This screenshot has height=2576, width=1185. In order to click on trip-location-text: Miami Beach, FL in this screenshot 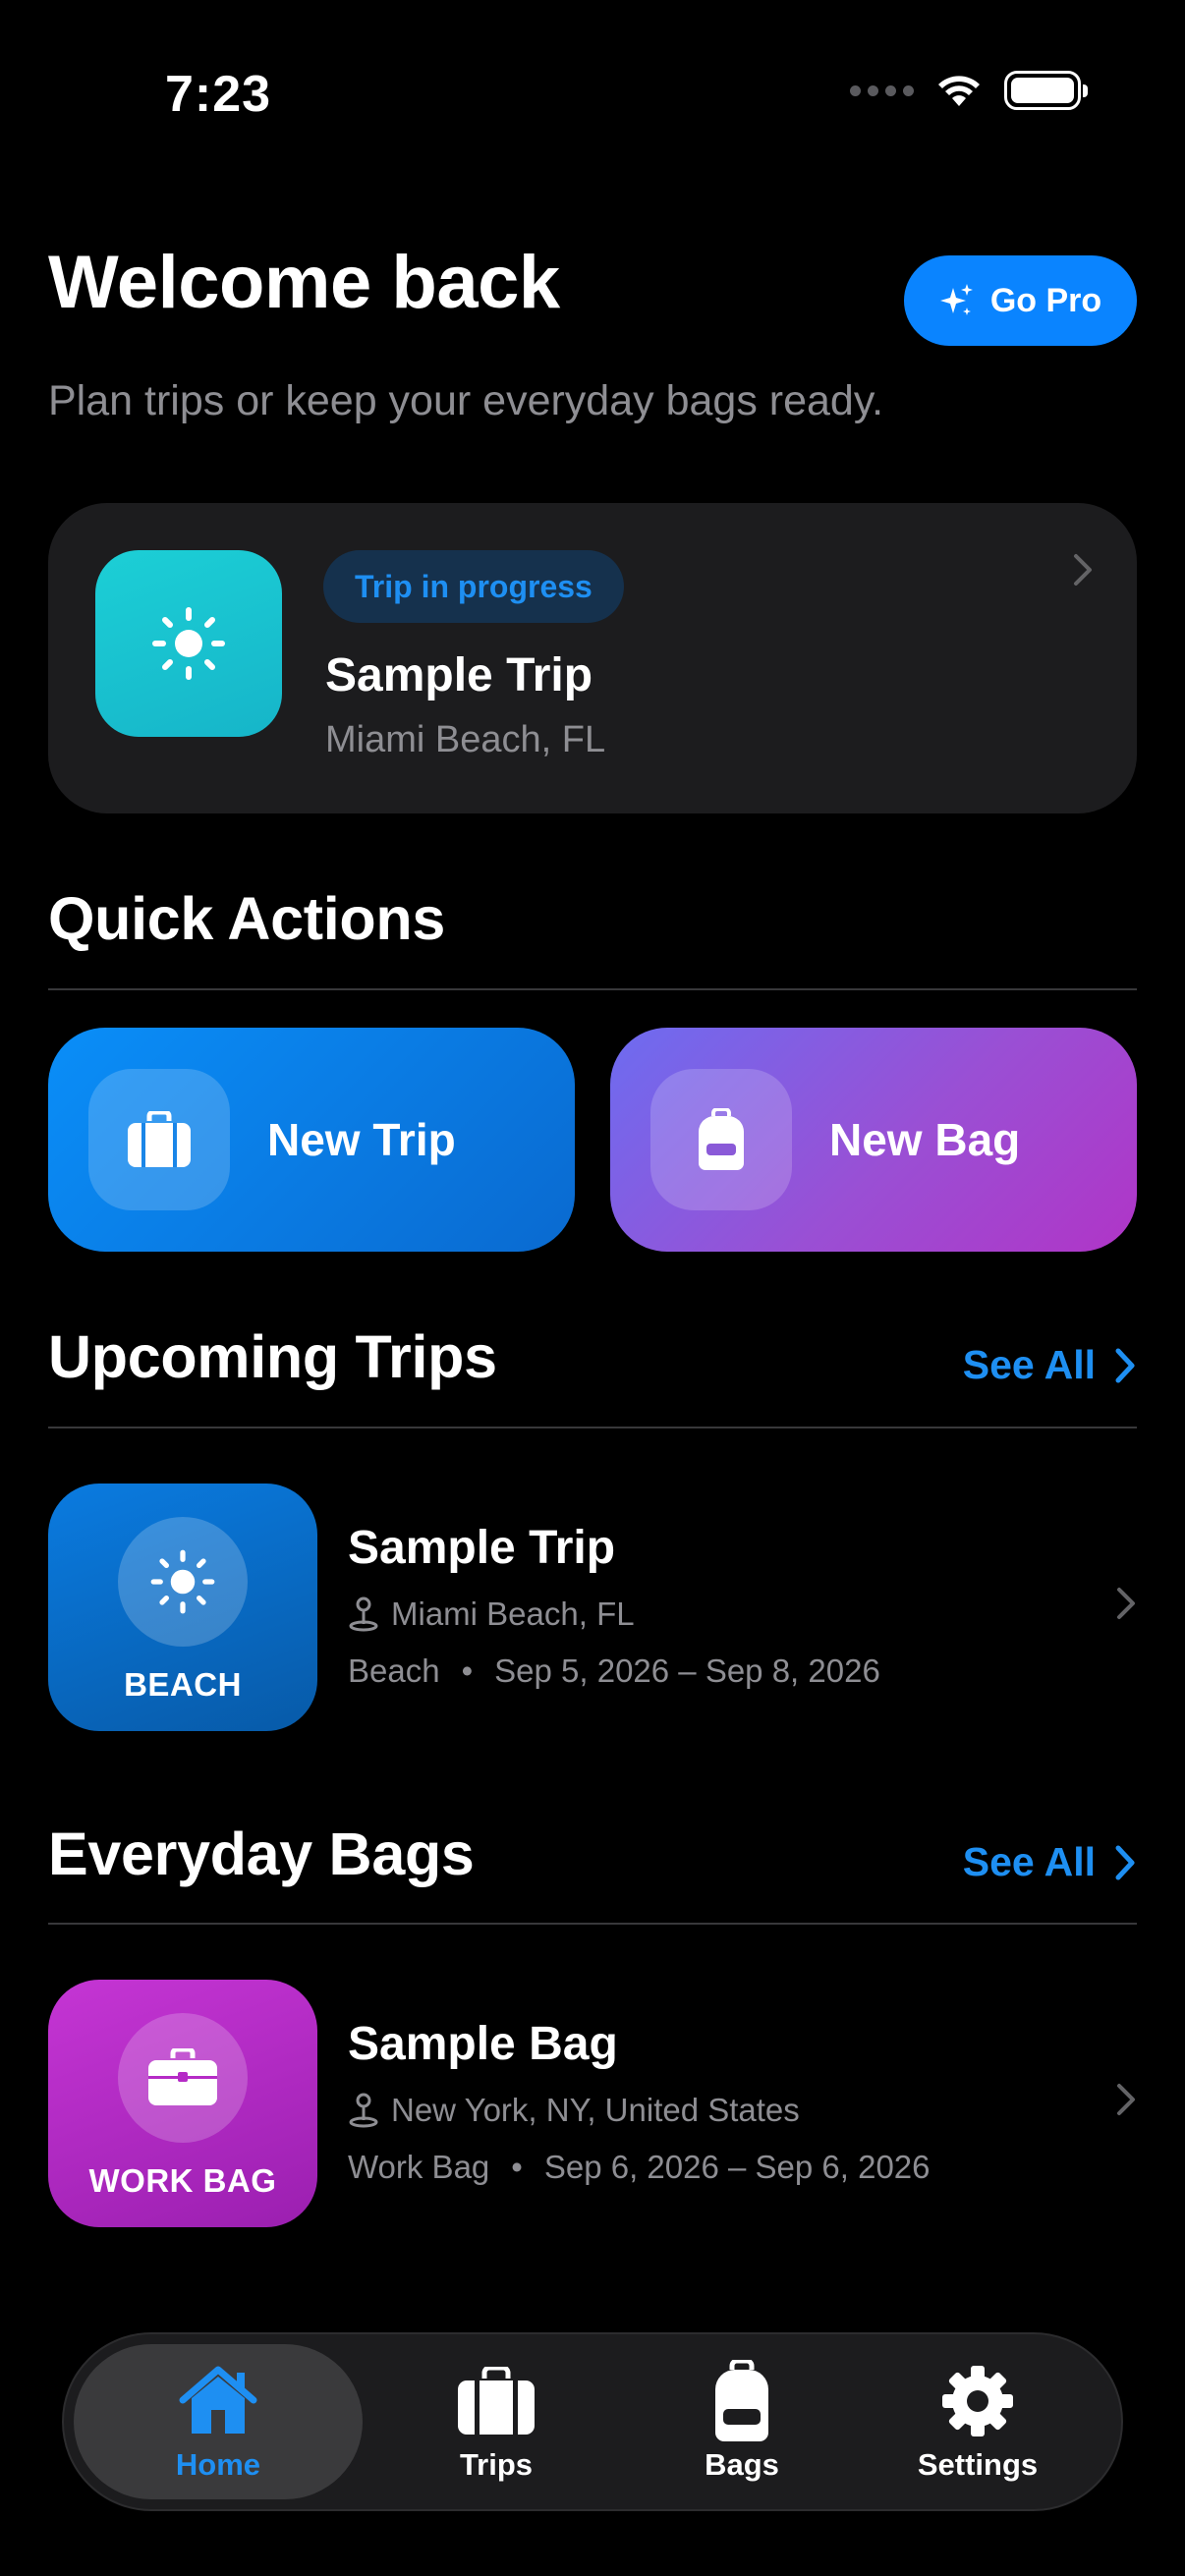, I will do `click(513, 1614)`.